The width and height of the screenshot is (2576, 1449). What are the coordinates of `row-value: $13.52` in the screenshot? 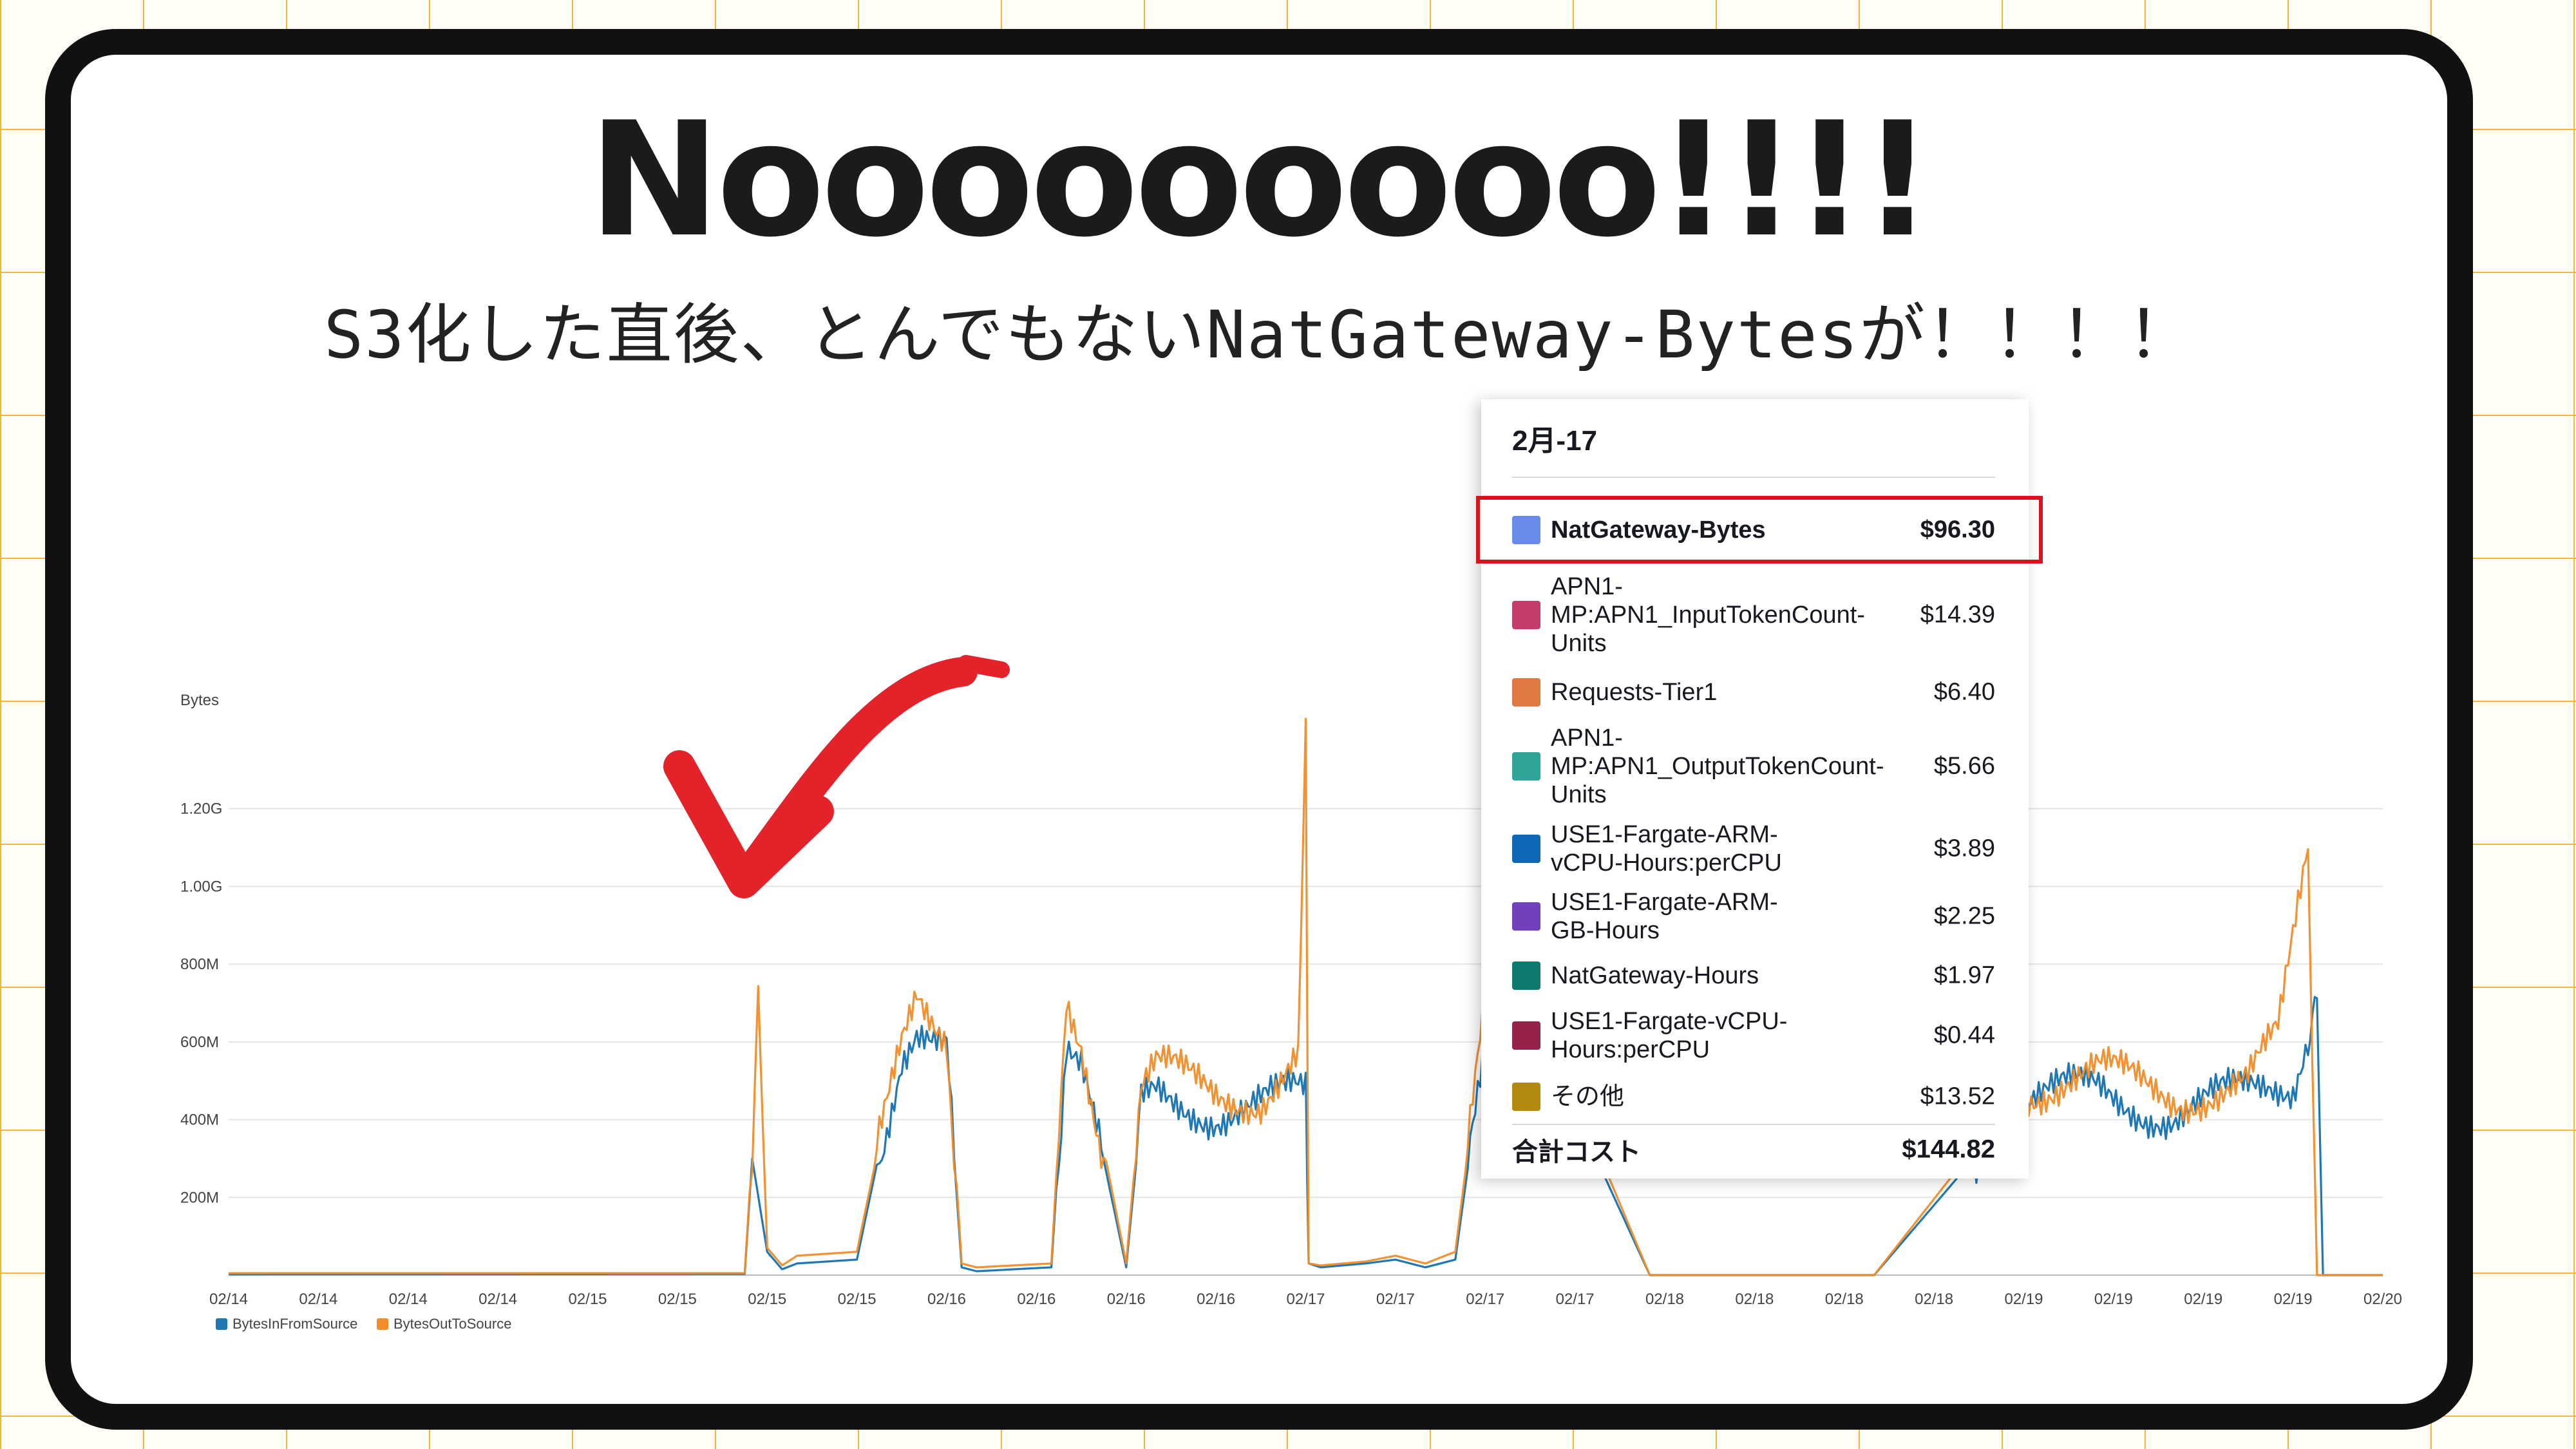 It's located at (1958, 1096).